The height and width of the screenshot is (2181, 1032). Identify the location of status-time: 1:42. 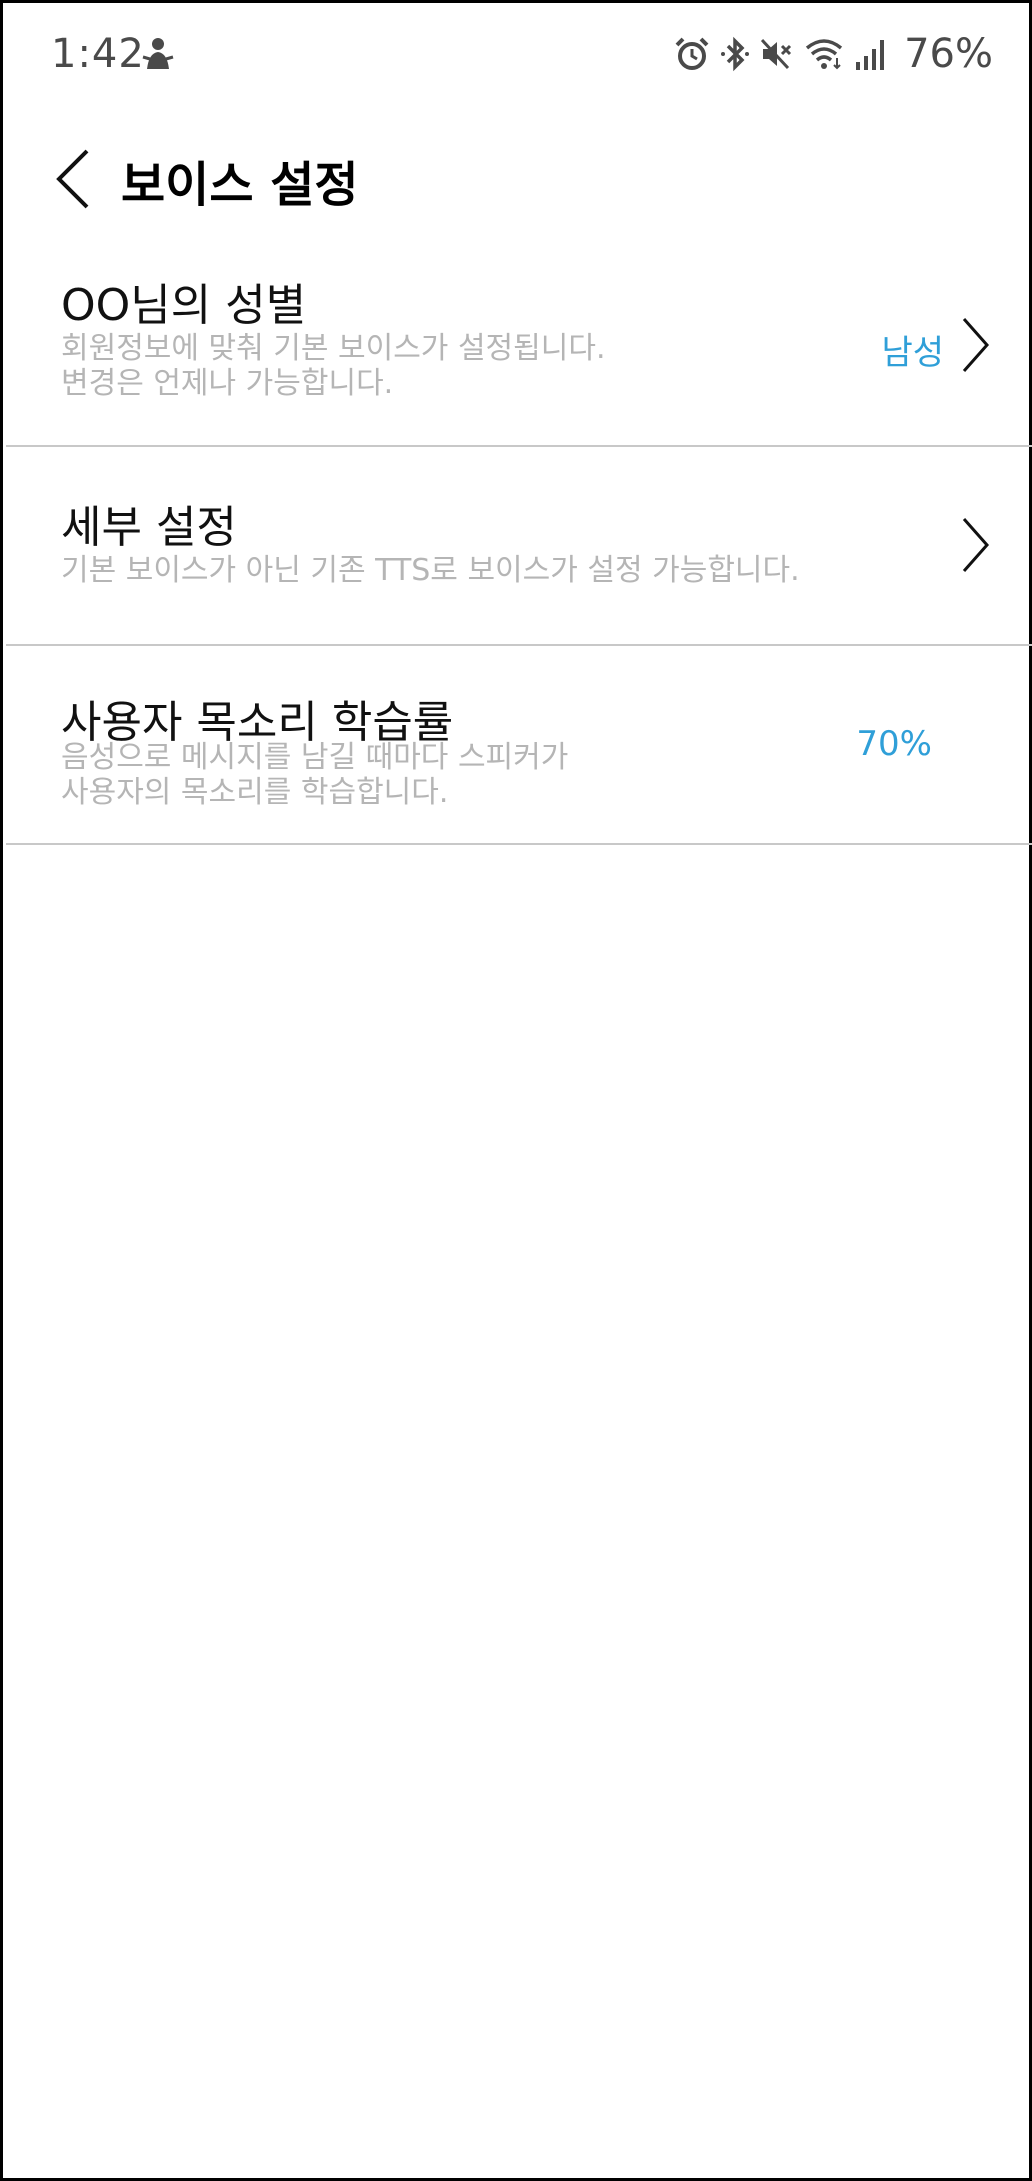
(98, 54).